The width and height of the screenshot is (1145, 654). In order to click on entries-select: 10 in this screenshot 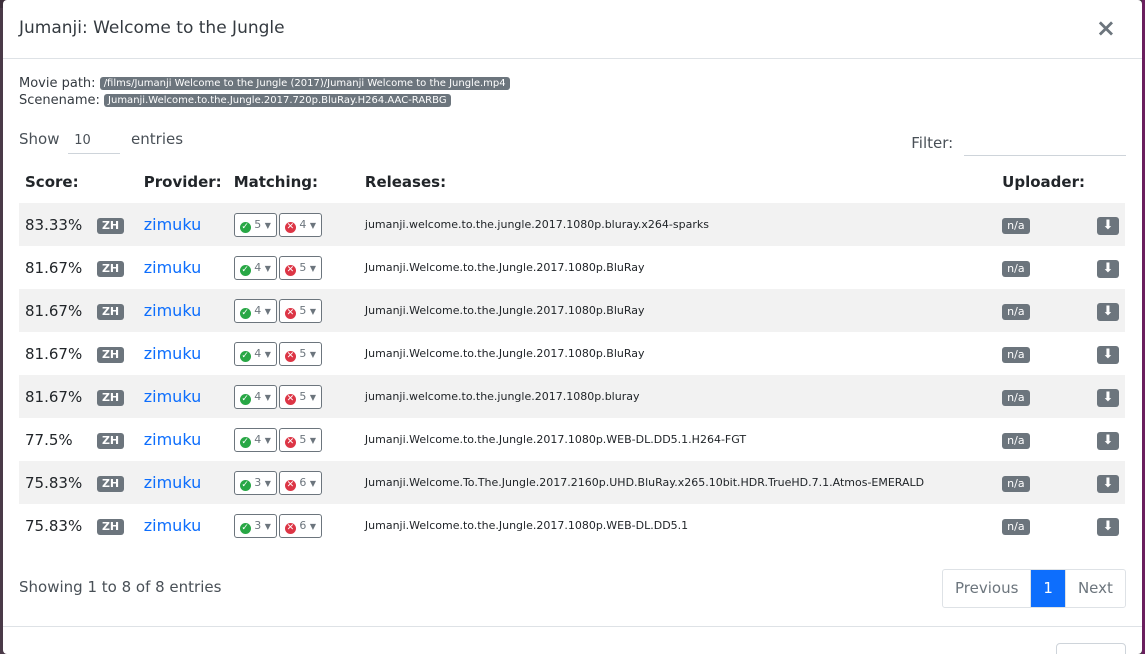, I will do `click(94, 142)`.